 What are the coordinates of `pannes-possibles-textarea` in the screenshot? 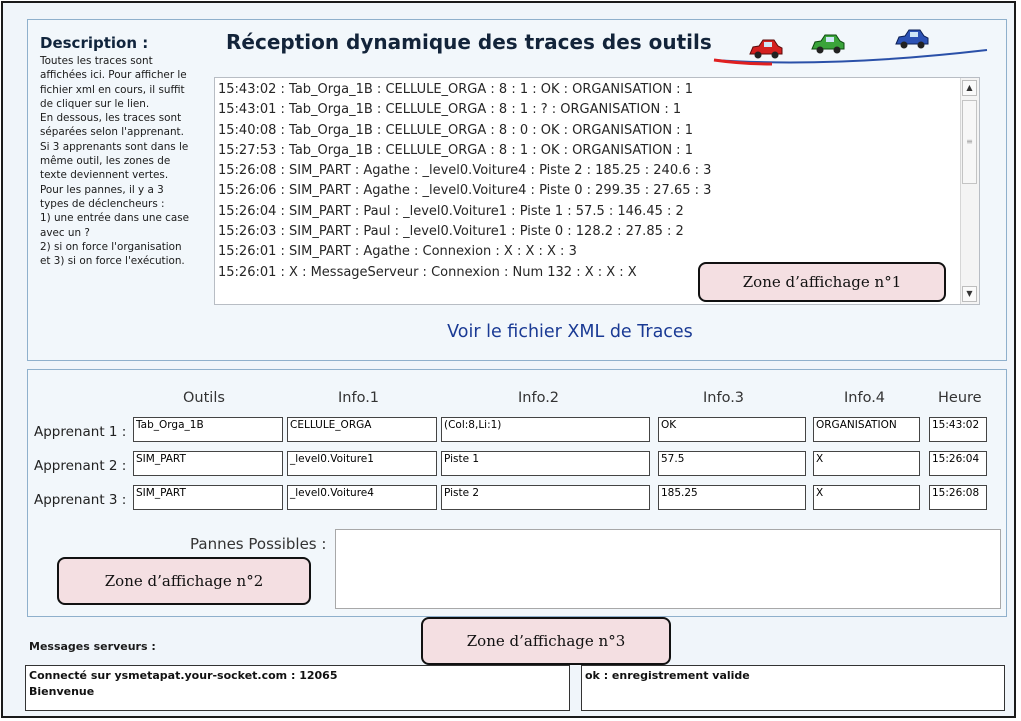 It's located at (668, 569).